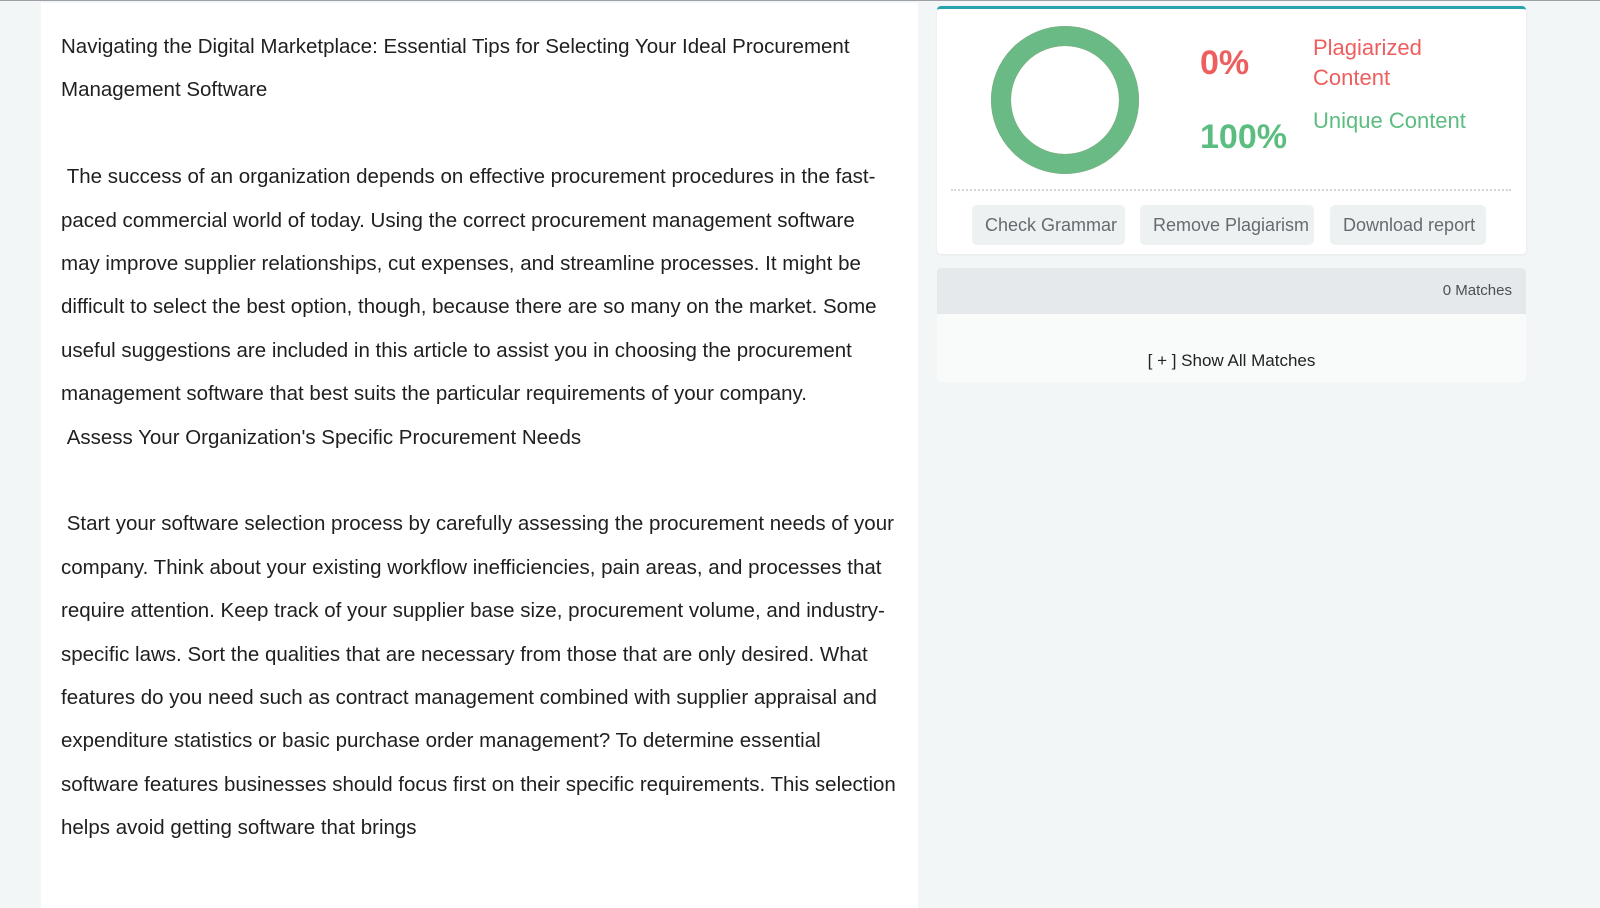  What do you see at coordinates (1243, 137) in the screenshot?
I see `unique-percent: 100%` at bounding box center [1243, 137].